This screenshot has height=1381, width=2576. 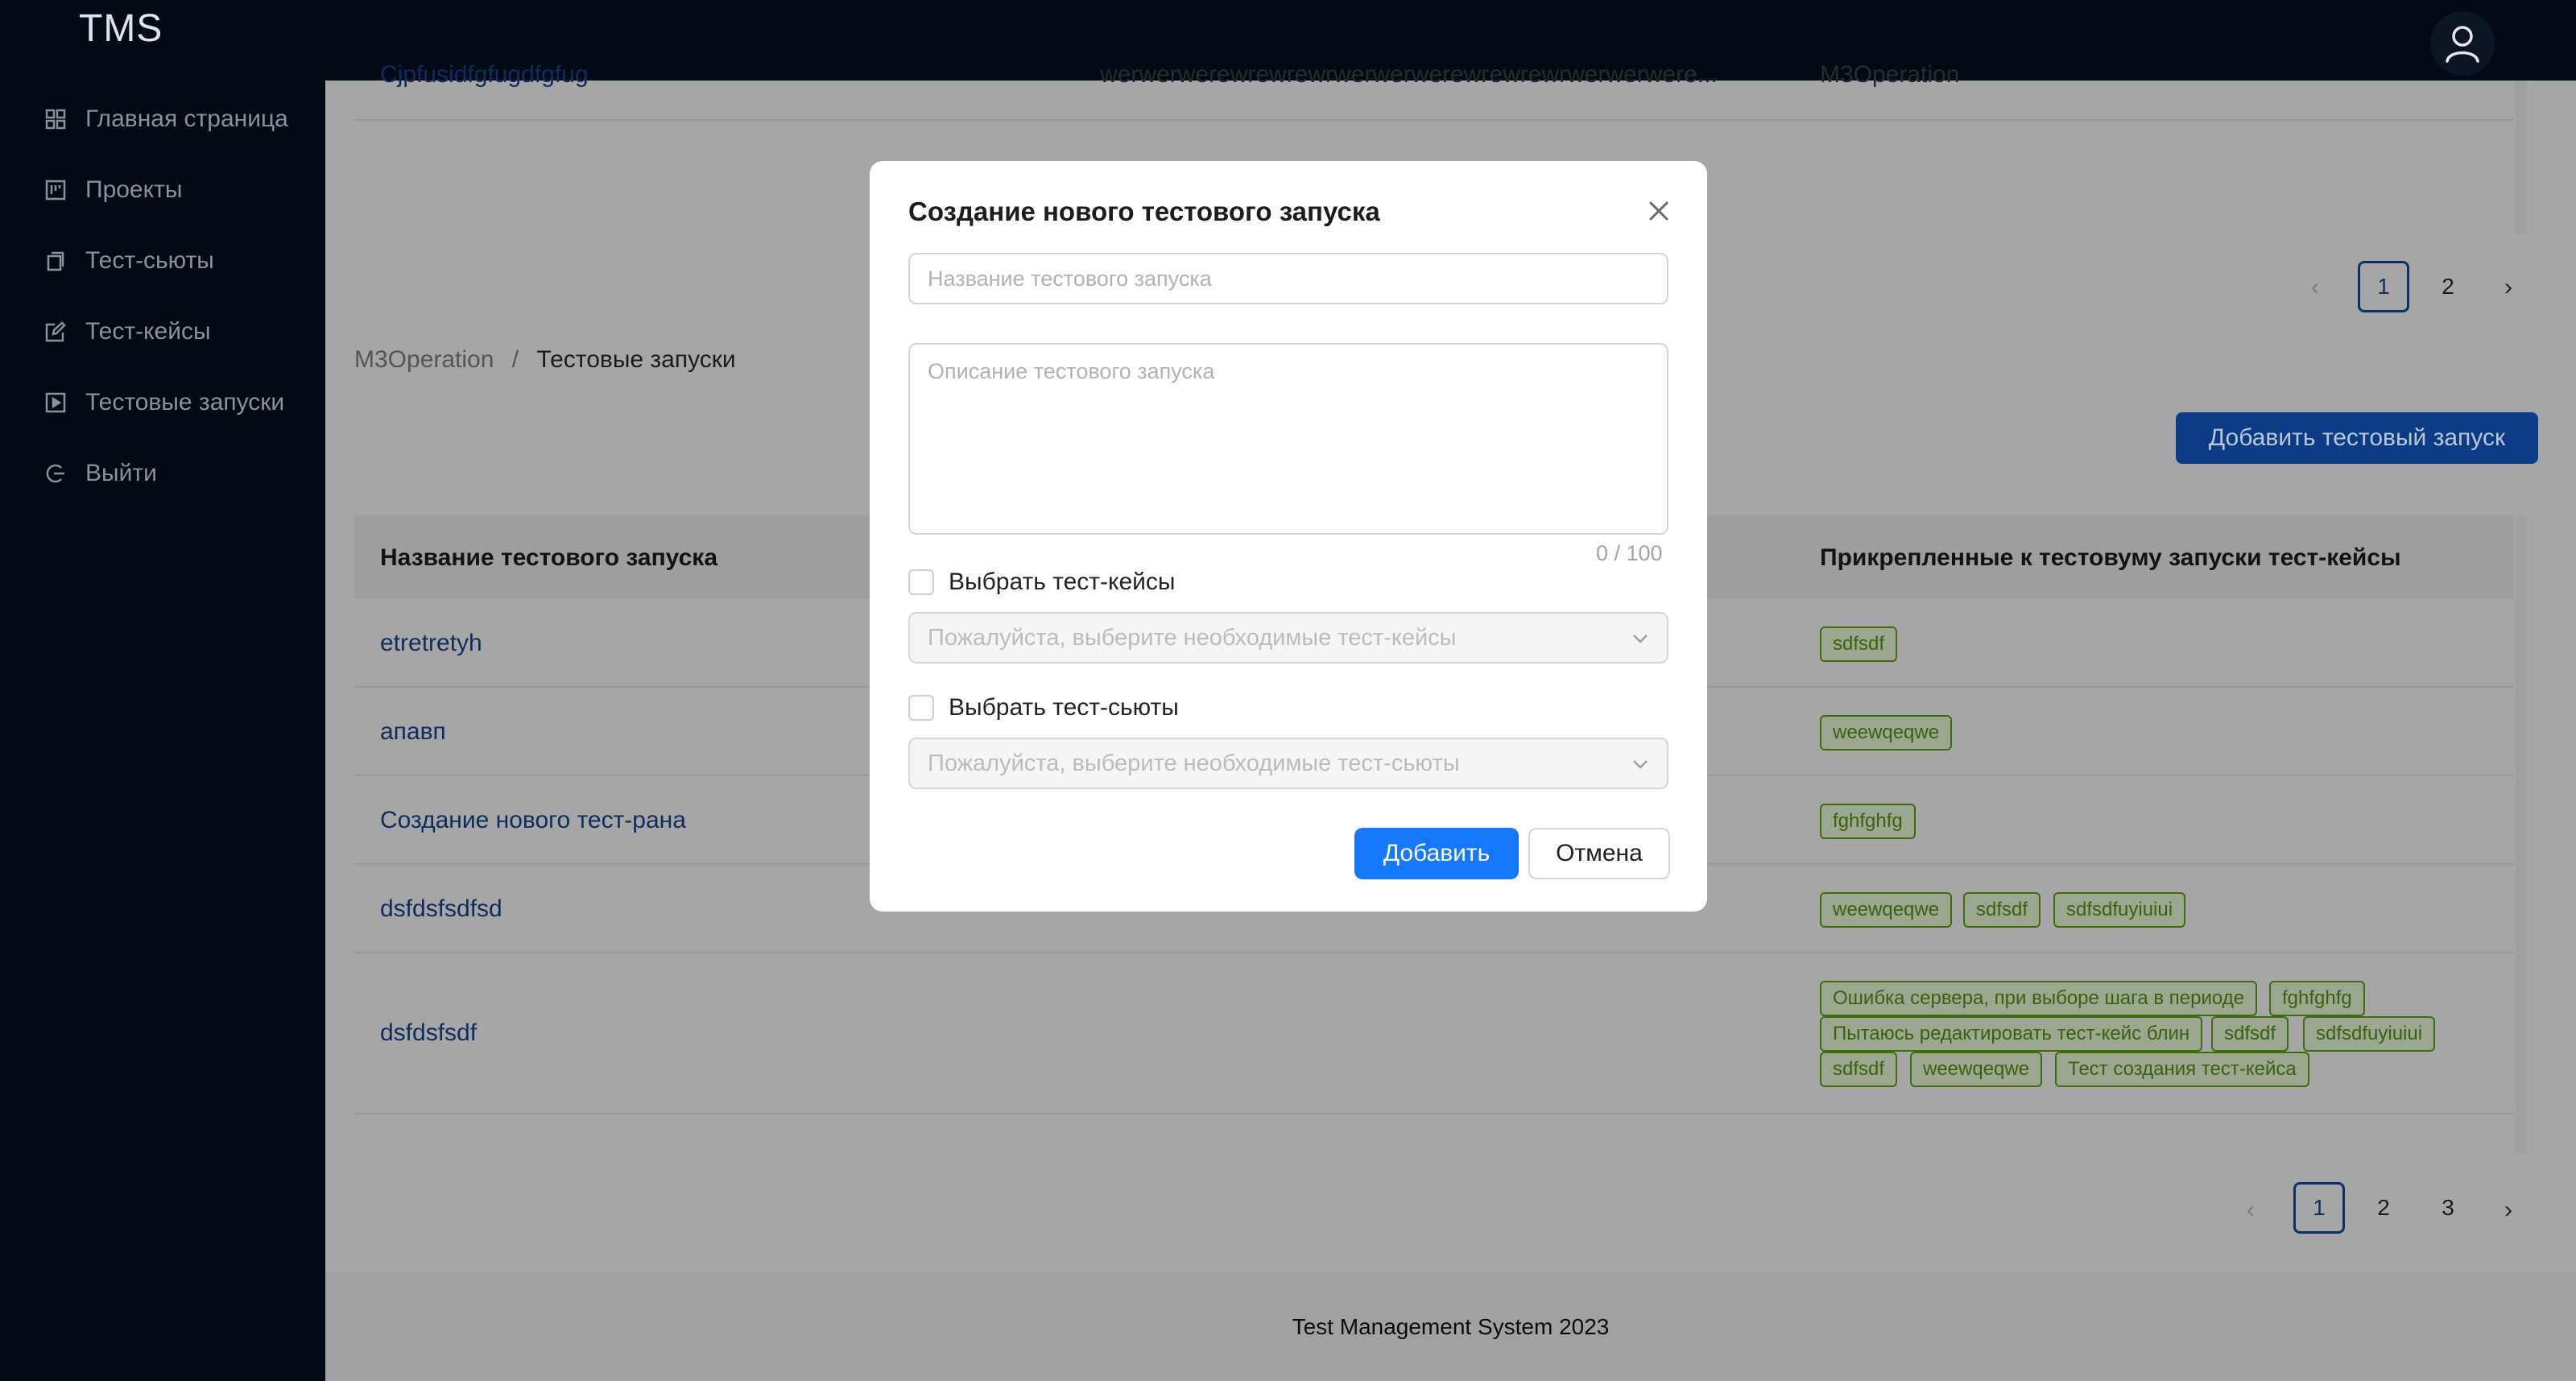 What do you see at coordinates (56, 474) in the screenshot?
I see `logout-icon` at bounding box center [56, 474].